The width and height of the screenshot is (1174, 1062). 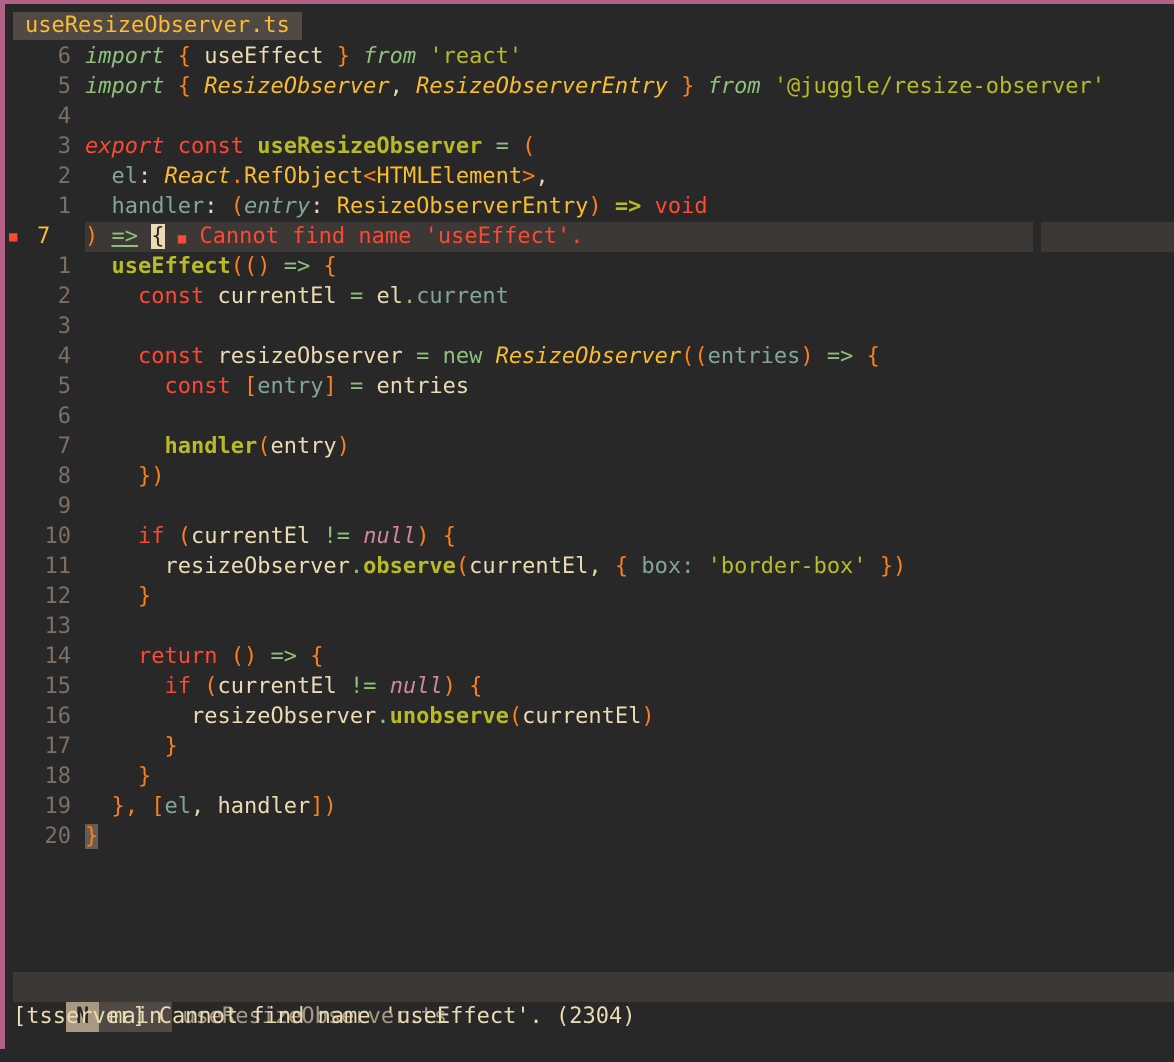 I want to click on keyword-from: from, so click(x=390, y=56).